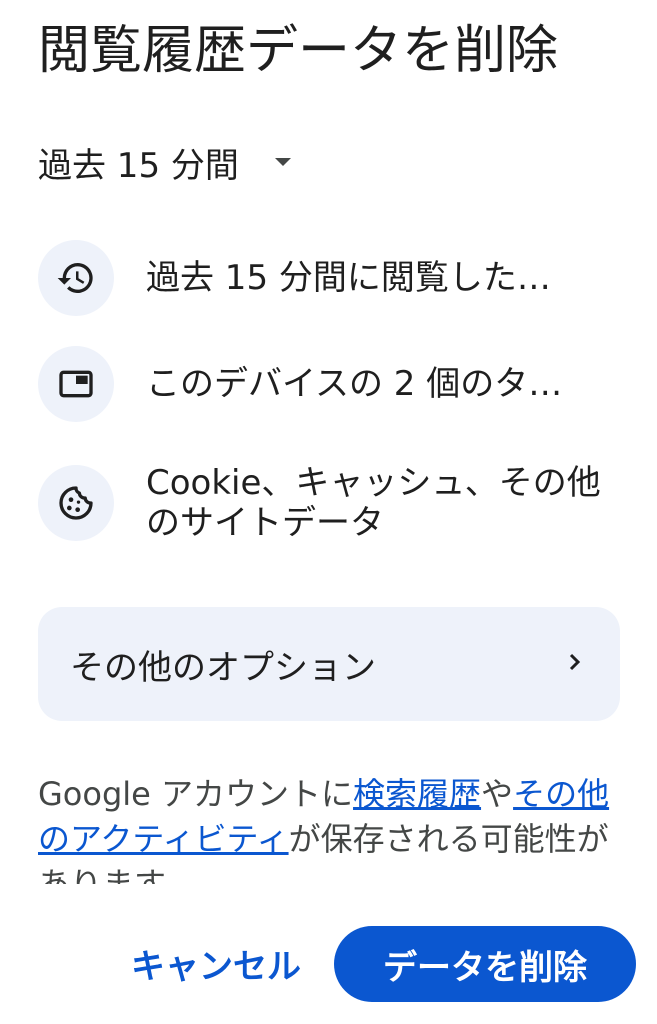 The width and height of the screenshot is (657, 1024). I want to click on cookie-icon, so click(76, 503).